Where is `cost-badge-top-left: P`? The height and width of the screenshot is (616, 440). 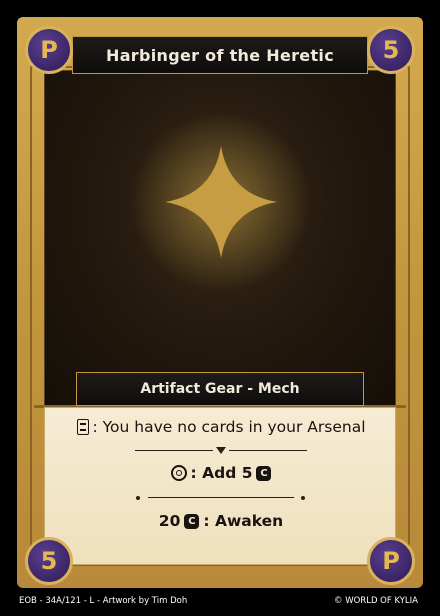 cost-badge-top-left: P is located at coordinates (49, 50).